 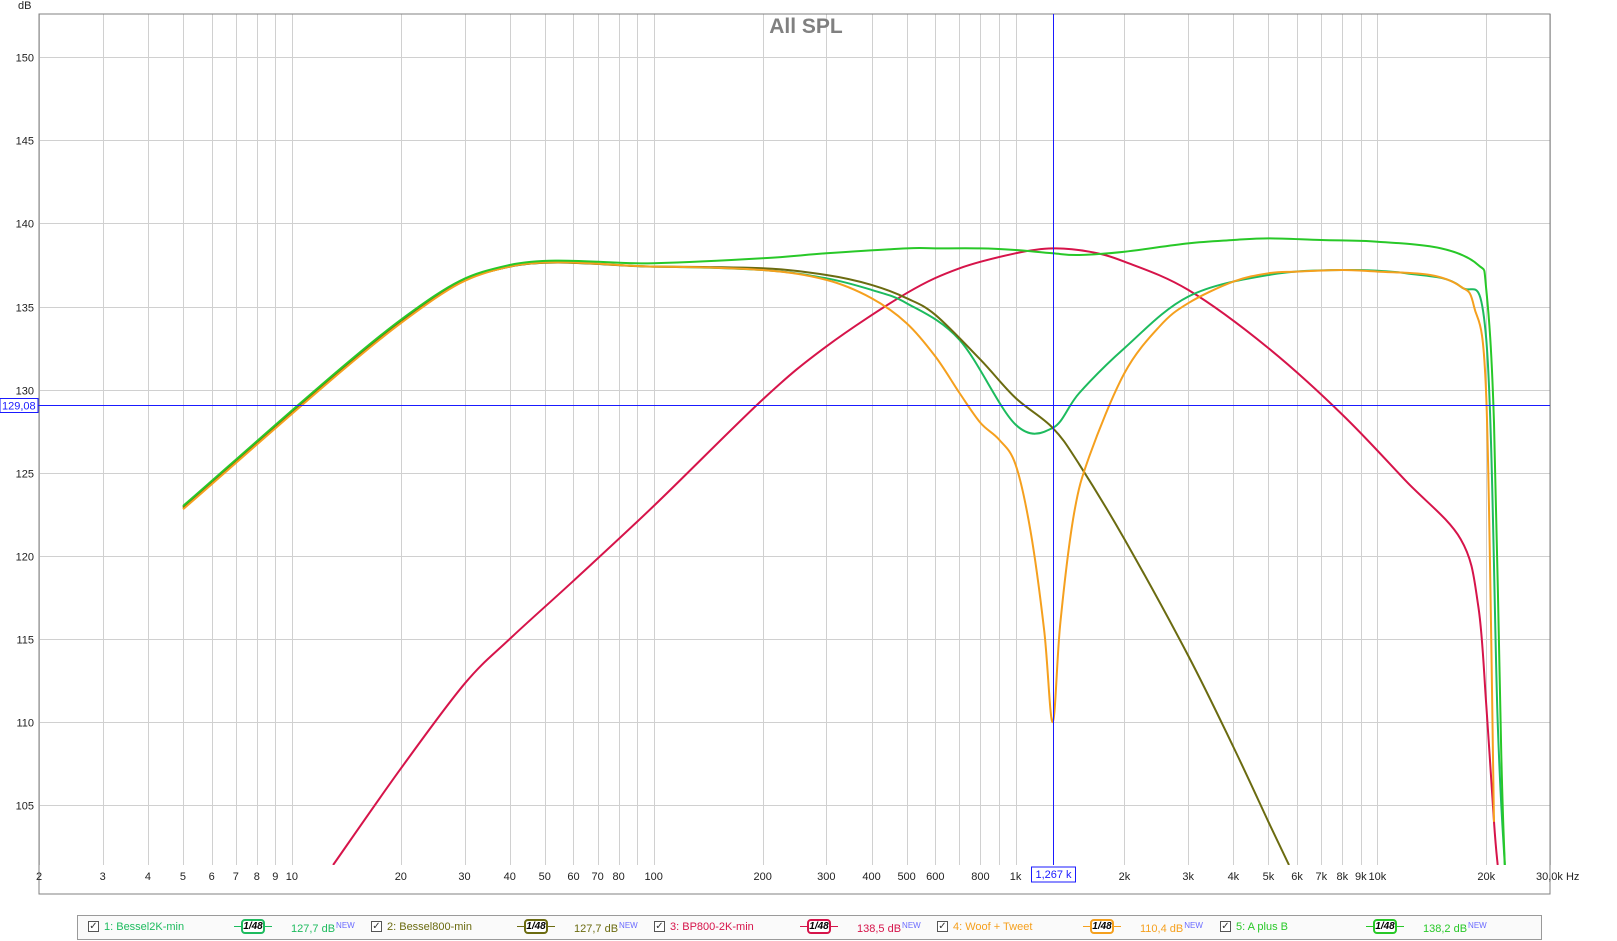 What do you see at coordinates (25, 475) in the screenshot?
I see `y-tick-label: 125` at bounding box center [25, 475].